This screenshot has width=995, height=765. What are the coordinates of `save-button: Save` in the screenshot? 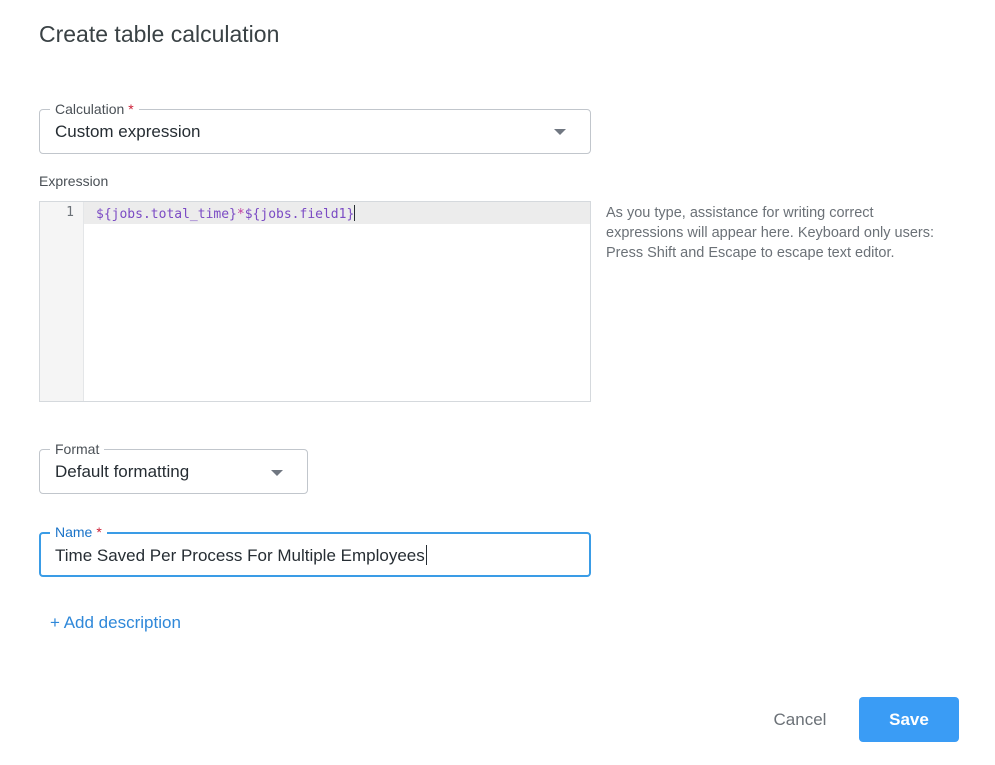 It's located at (909, 719).